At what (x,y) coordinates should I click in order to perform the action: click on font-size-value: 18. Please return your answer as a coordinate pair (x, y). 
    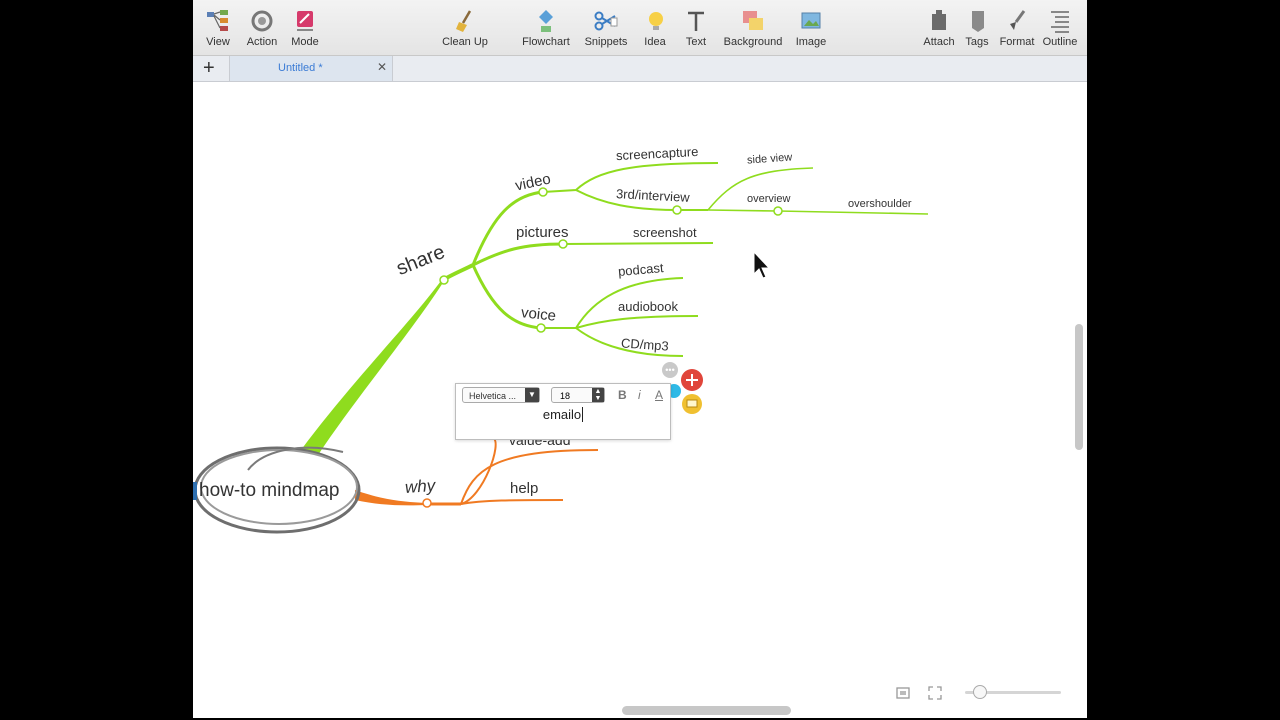
    Looking at the image, I should click on (565, 396).